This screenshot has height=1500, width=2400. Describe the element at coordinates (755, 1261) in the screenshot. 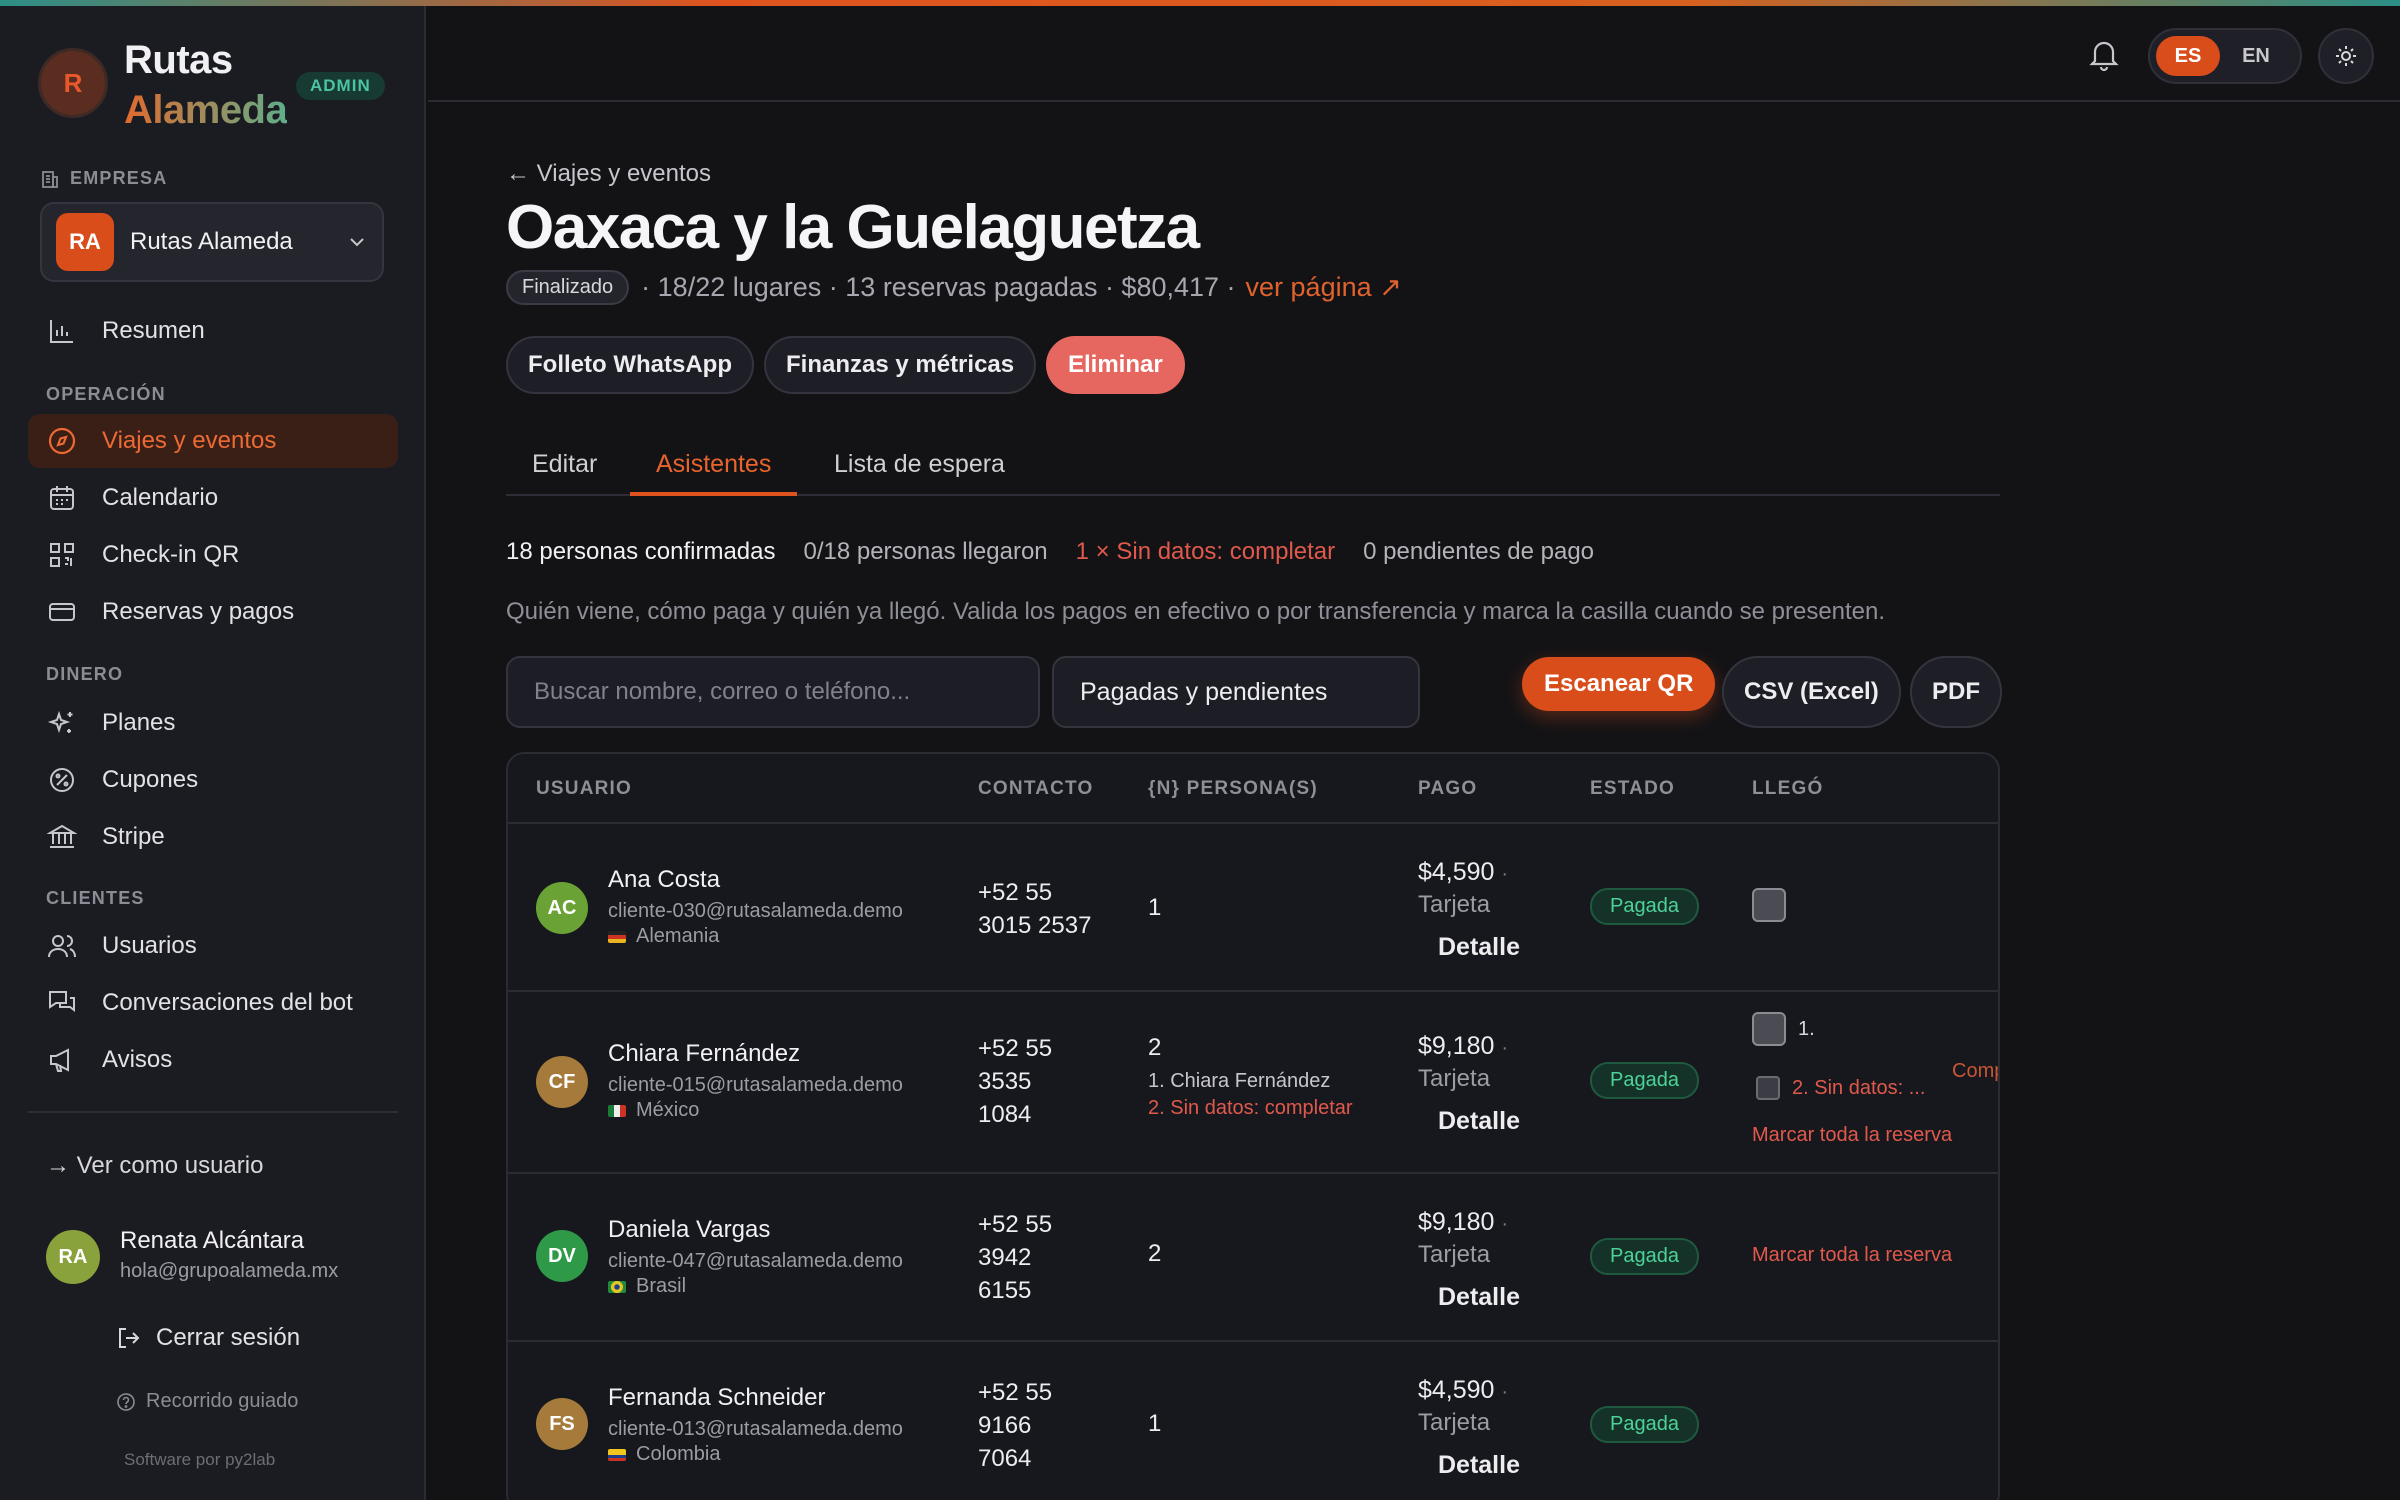

I see `attendee-email: cliente-047@rutasalameda.demo` at that location.